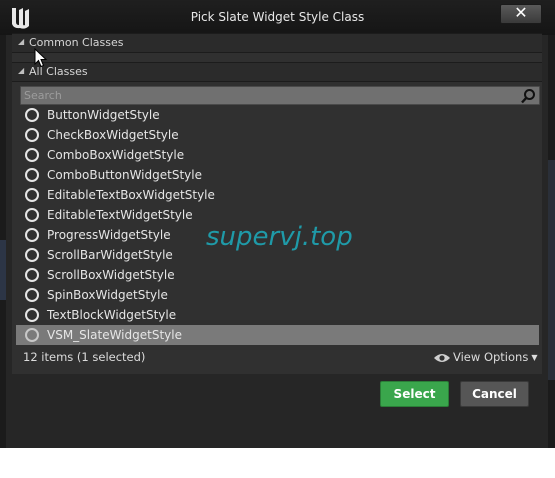  I want to click on list-item-label: ProgressWidgetStyle, so click(109, 235).